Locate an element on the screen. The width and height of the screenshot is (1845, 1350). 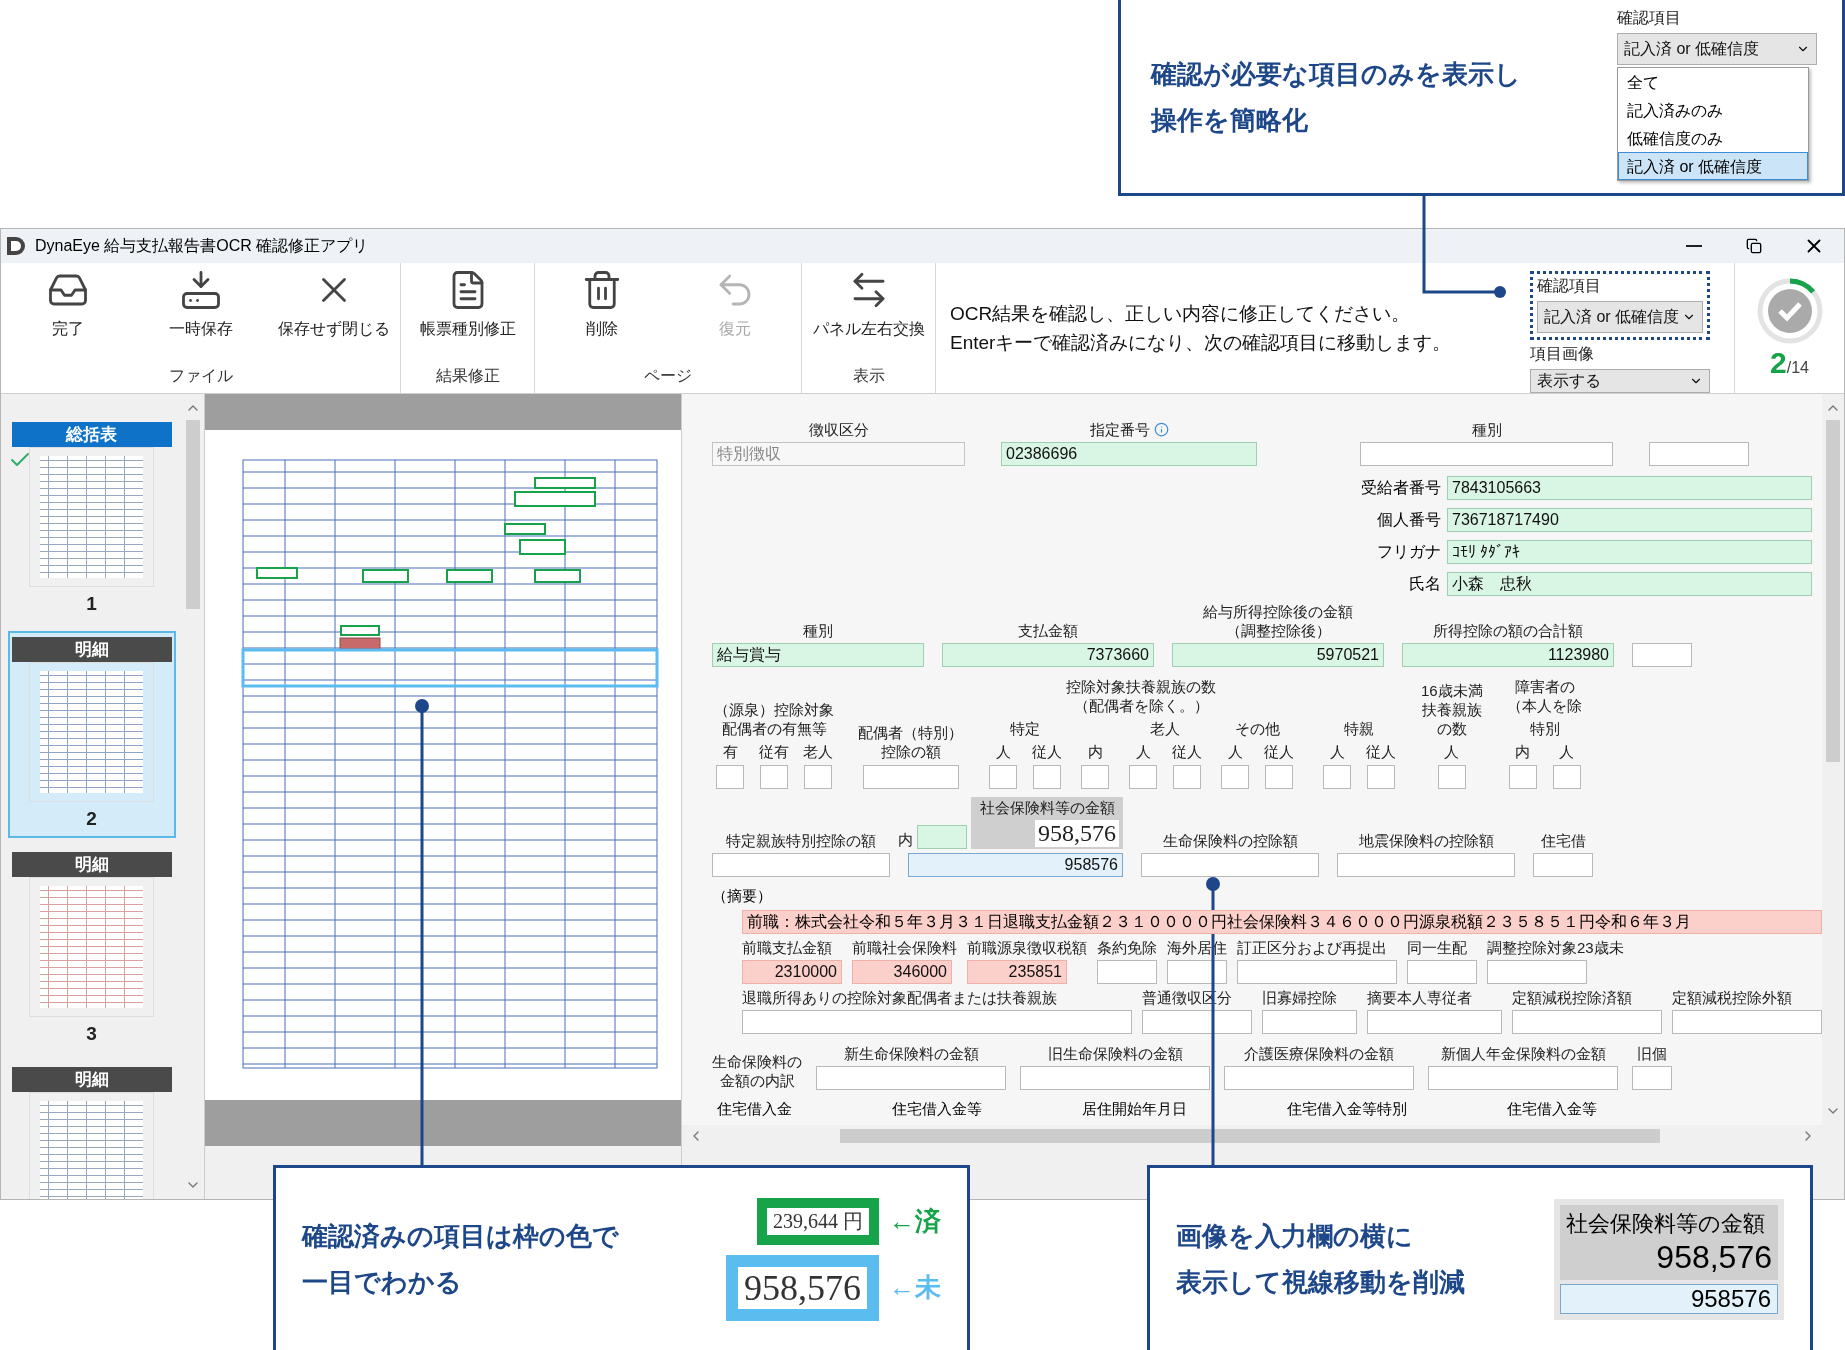
instruction-text: Enterキーで確認済みになり、次の確認項目に移動します。 is located at coordinates (1201, 343).